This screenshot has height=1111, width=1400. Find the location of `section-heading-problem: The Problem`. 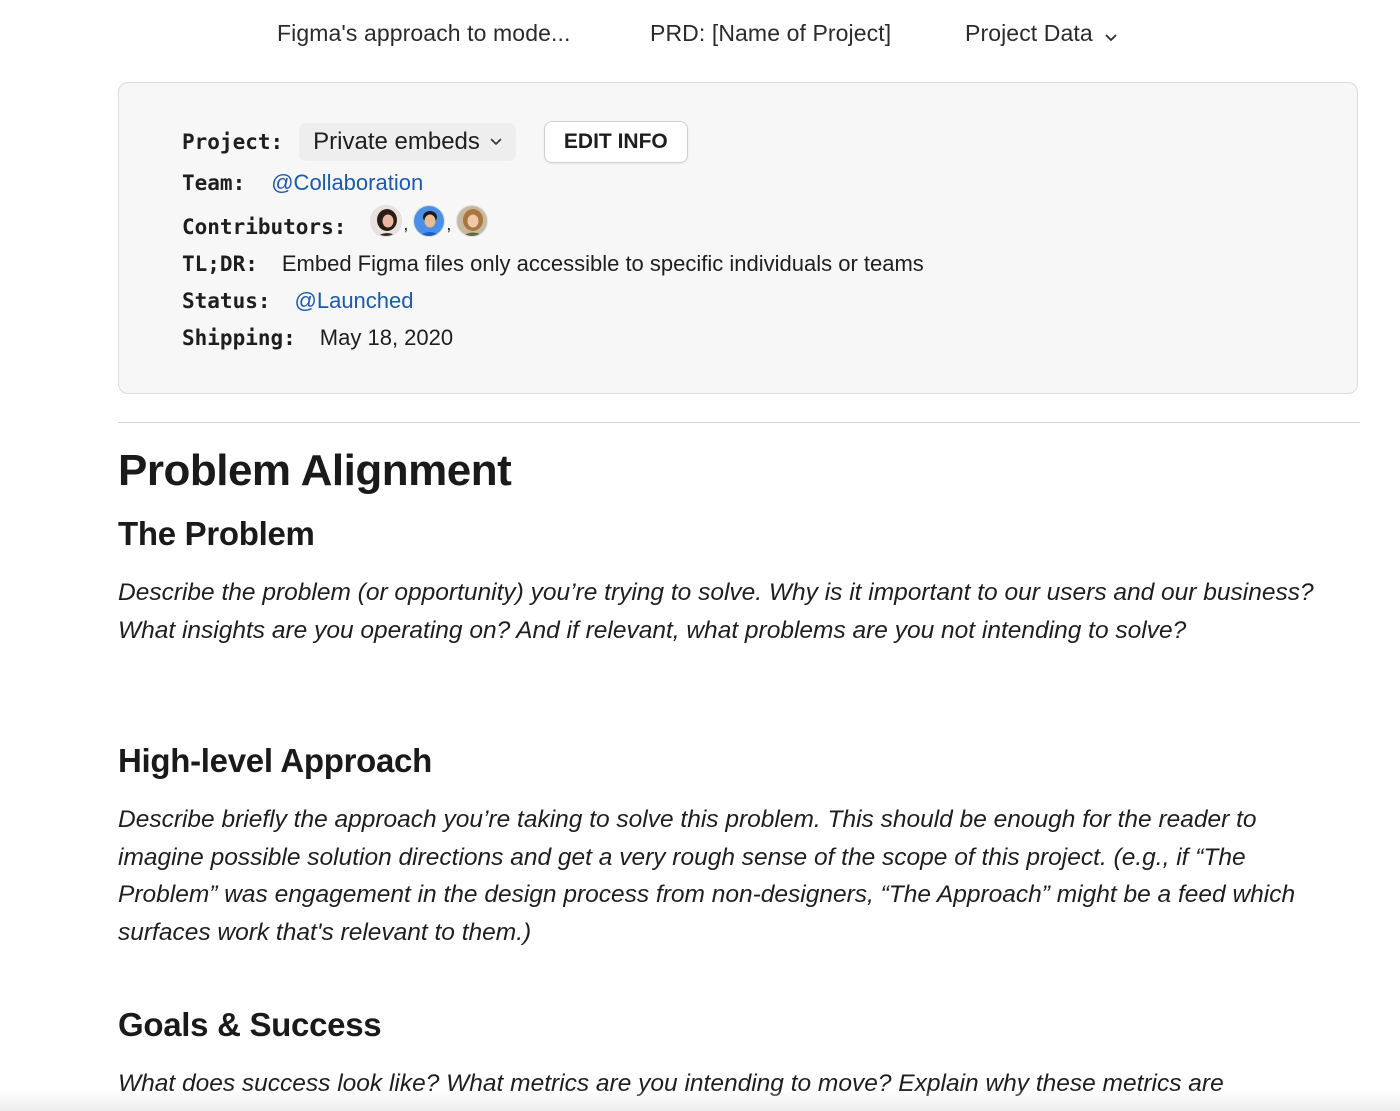

section-heading-problem: The Problem is located at coordinates (216, 533).